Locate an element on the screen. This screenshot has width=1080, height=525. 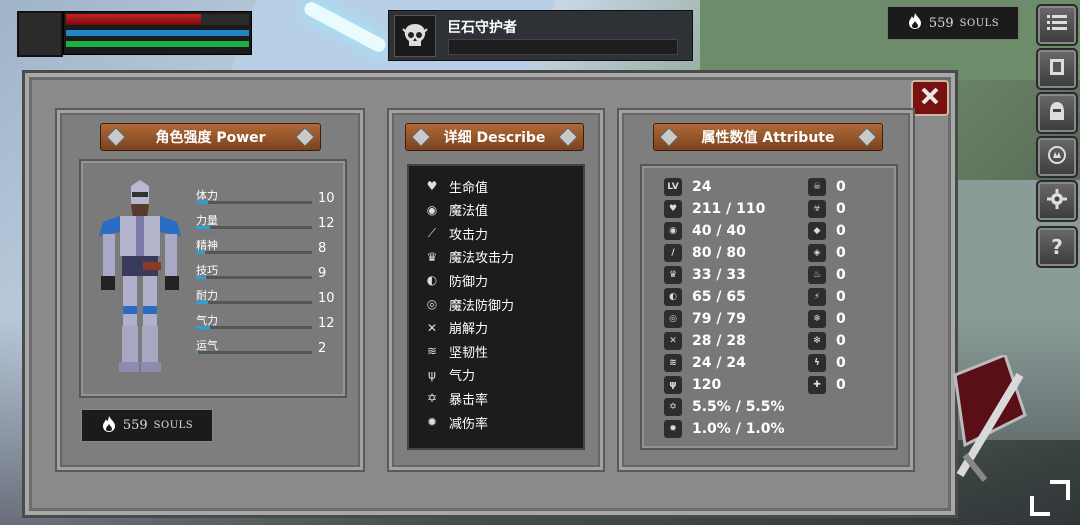
resistance-icon: ❄ is located at coordinates (817, 319).